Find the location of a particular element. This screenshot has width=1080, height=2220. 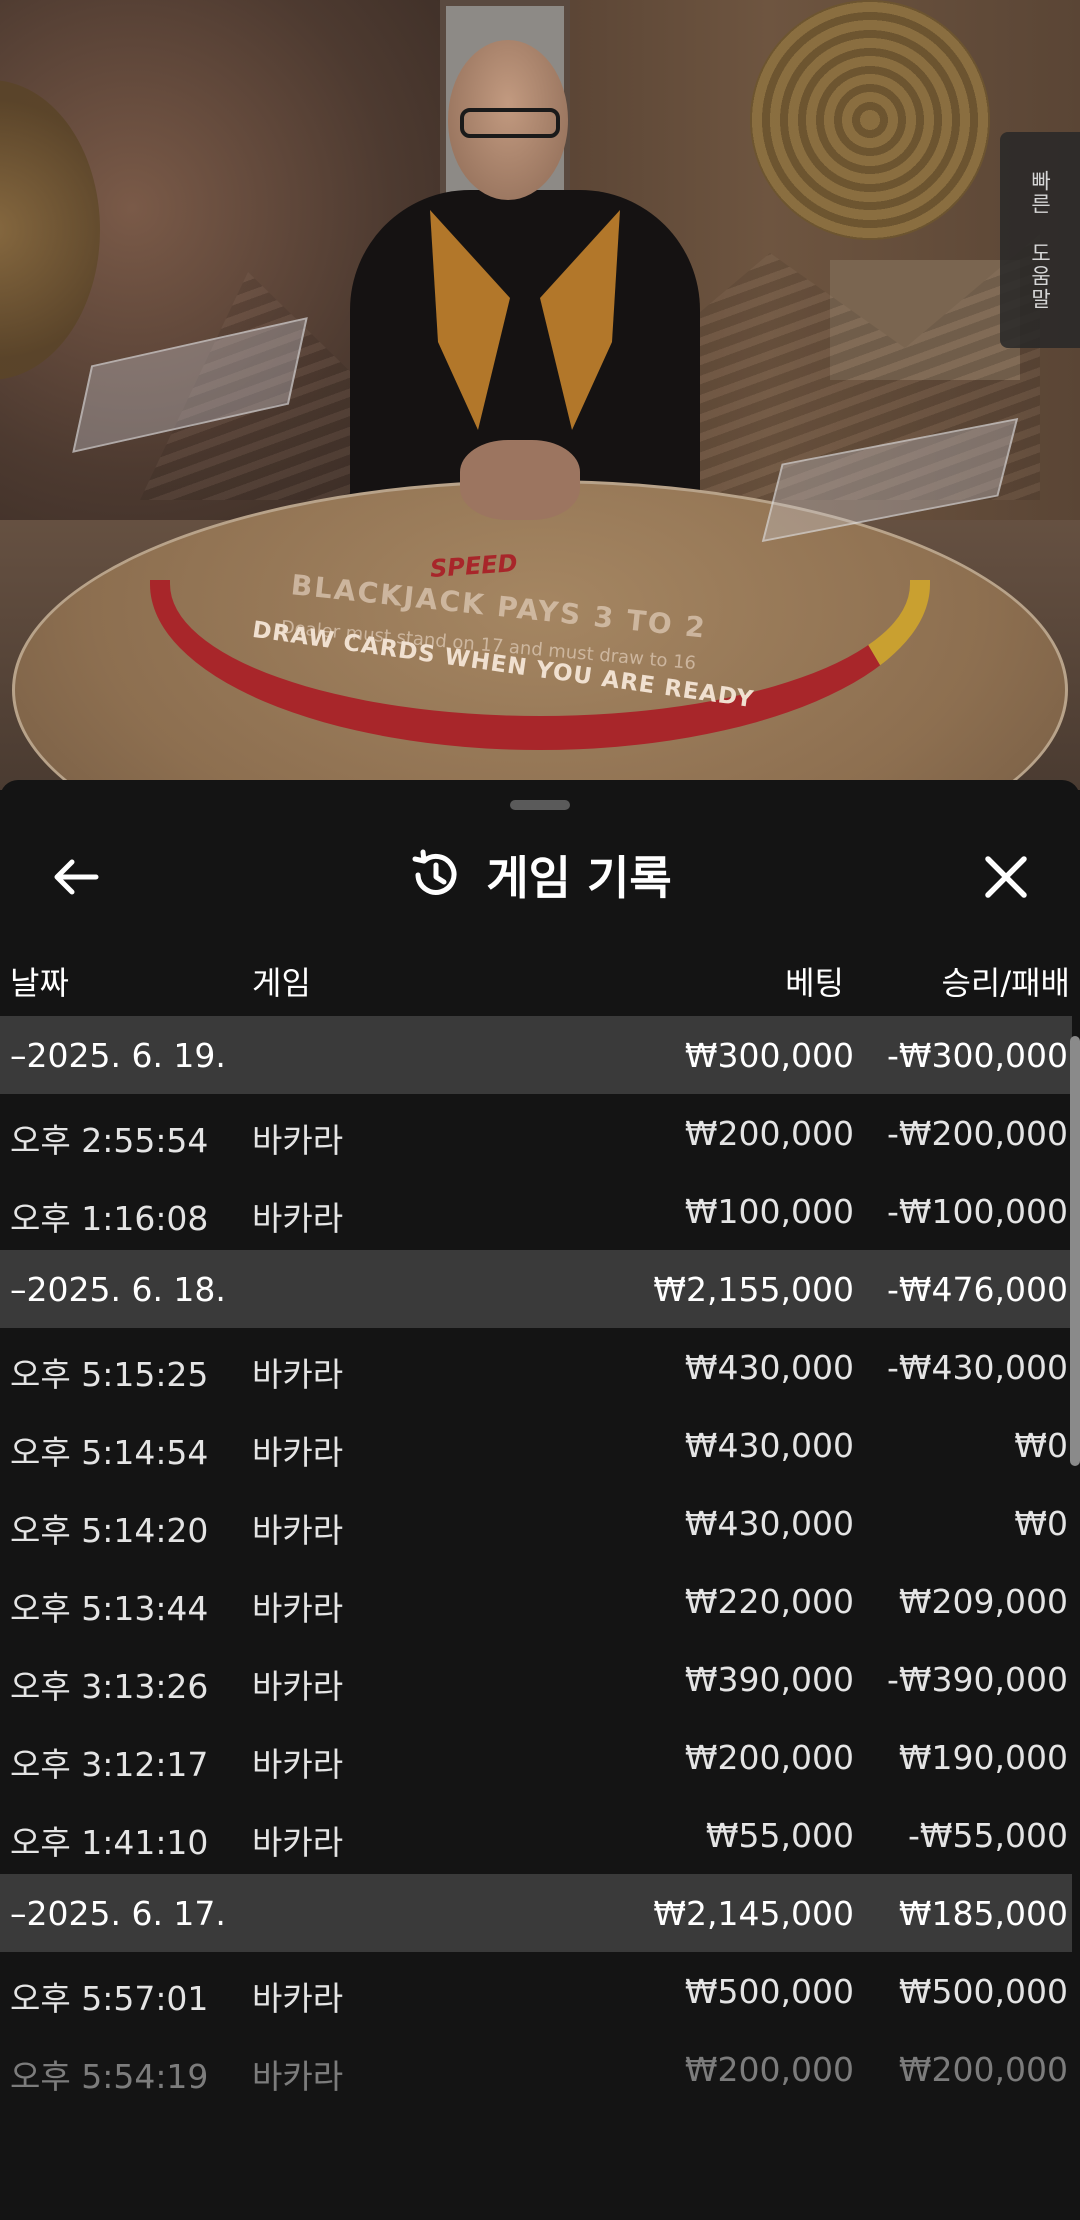

row-time: 오후 3:12:17 is located at coordinates (109, 1764).